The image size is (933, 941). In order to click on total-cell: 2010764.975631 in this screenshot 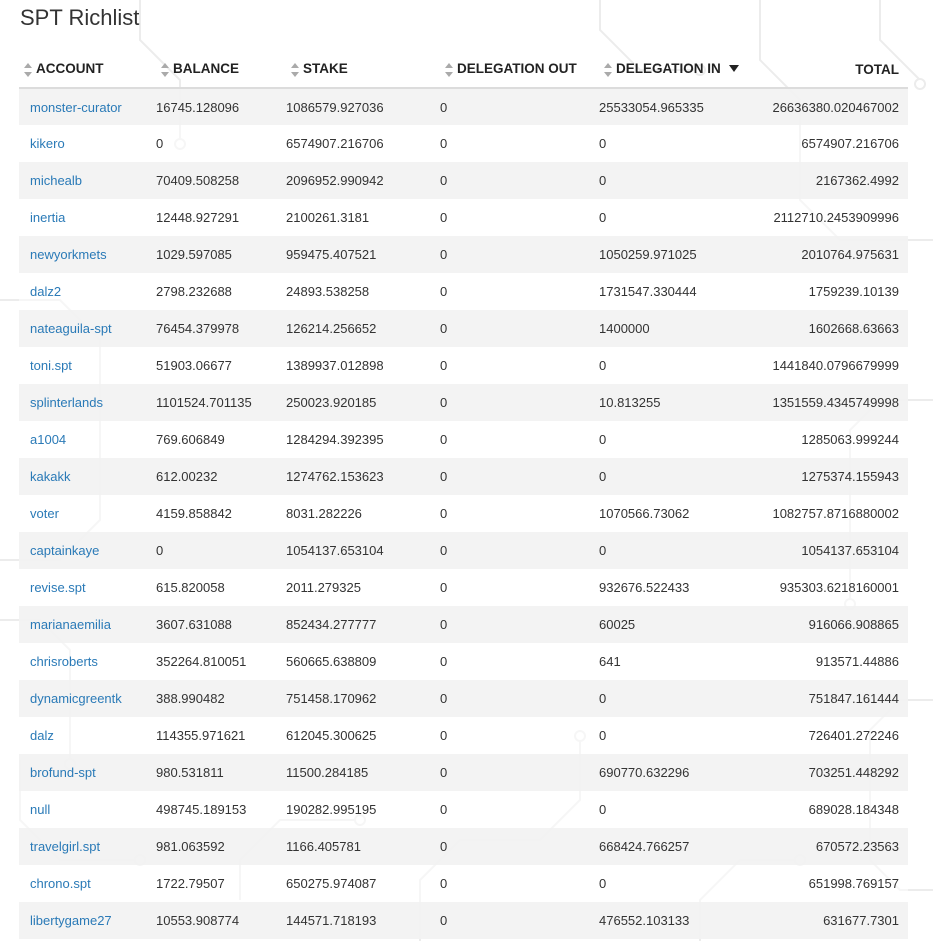, I will do `click(850, 254)`.